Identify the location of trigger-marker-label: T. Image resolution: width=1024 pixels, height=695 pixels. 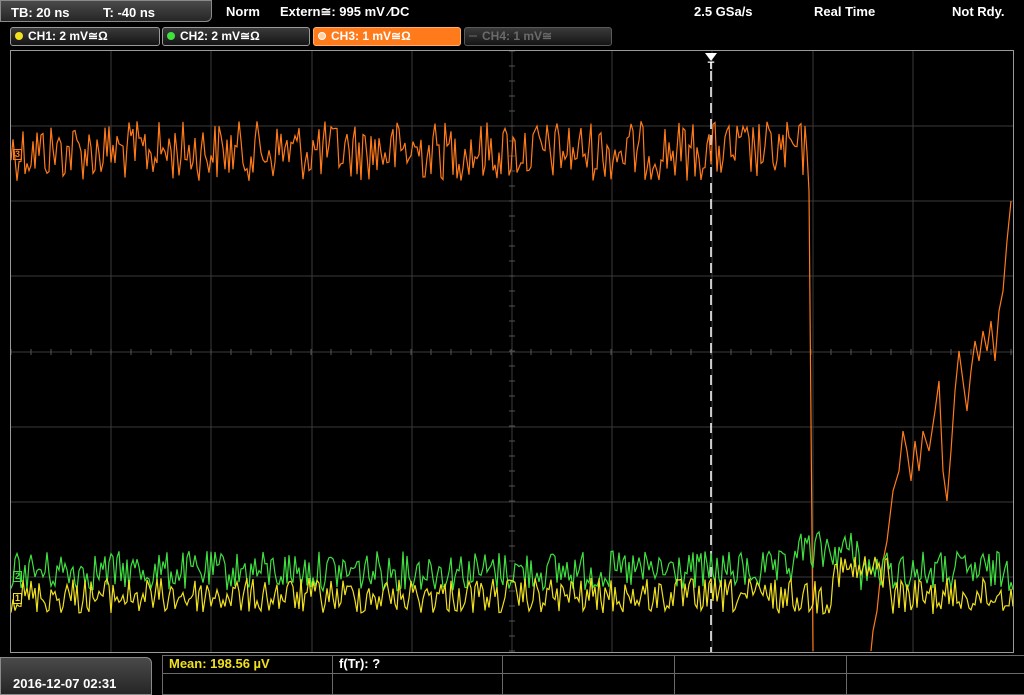
(711, 66).